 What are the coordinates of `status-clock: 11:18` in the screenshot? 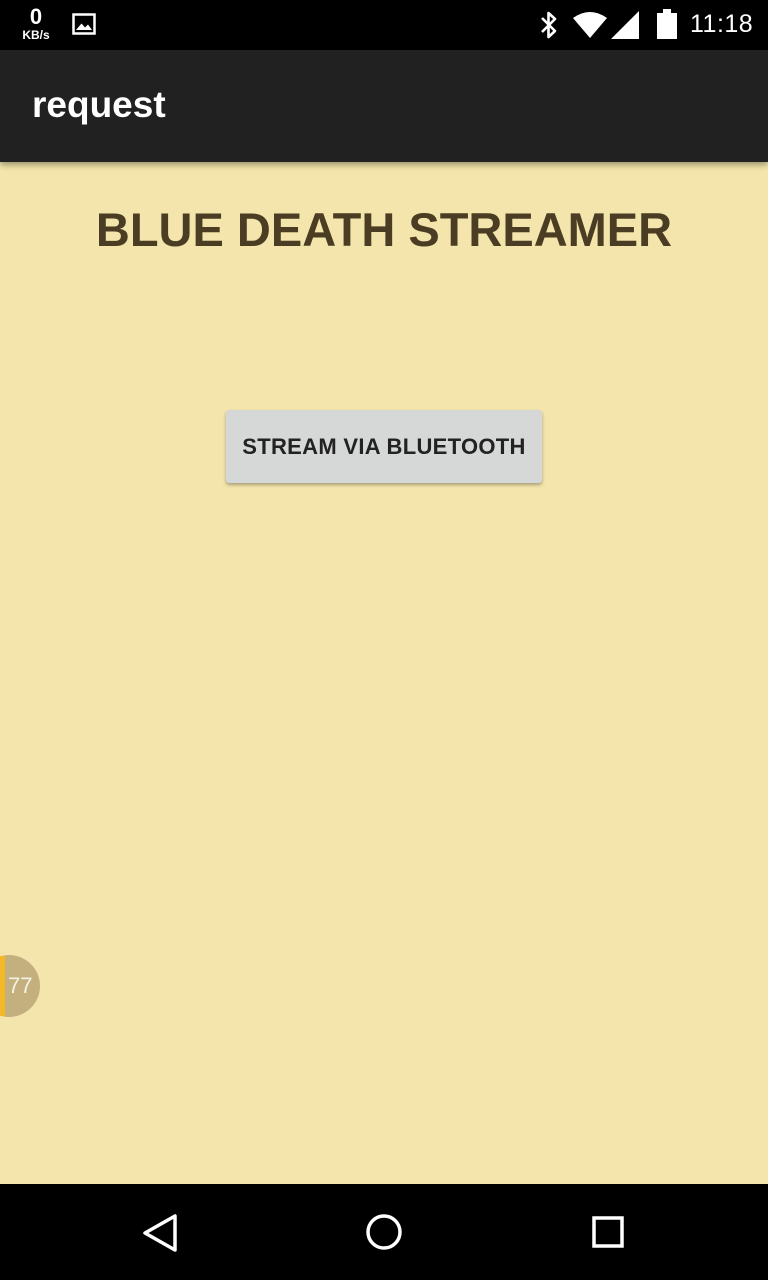 It's located at (722, 24).